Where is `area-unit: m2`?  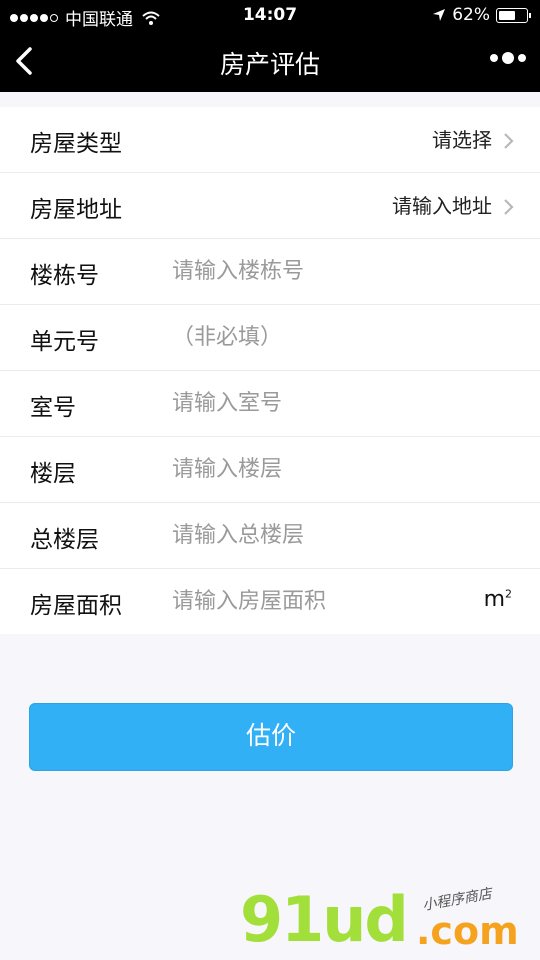
area-unit: m2 is located at coordinates (498, 599).